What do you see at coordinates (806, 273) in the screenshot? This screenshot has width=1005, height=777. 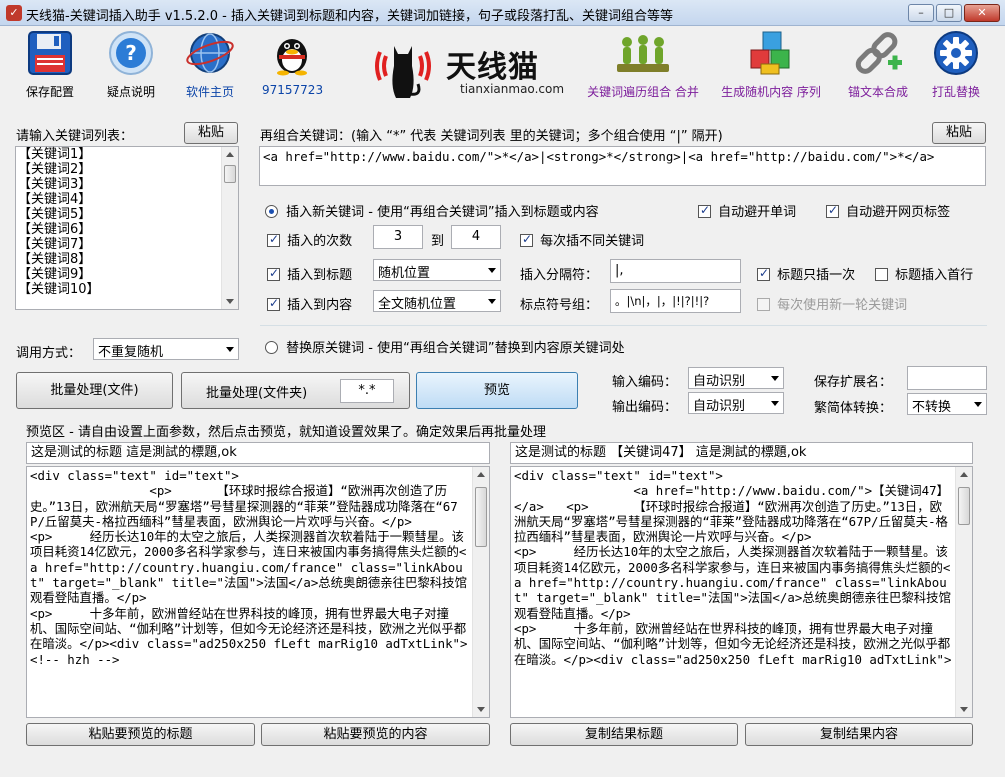 I see `title-once-option: 标题只插一次` at bounding box center [806, 273].